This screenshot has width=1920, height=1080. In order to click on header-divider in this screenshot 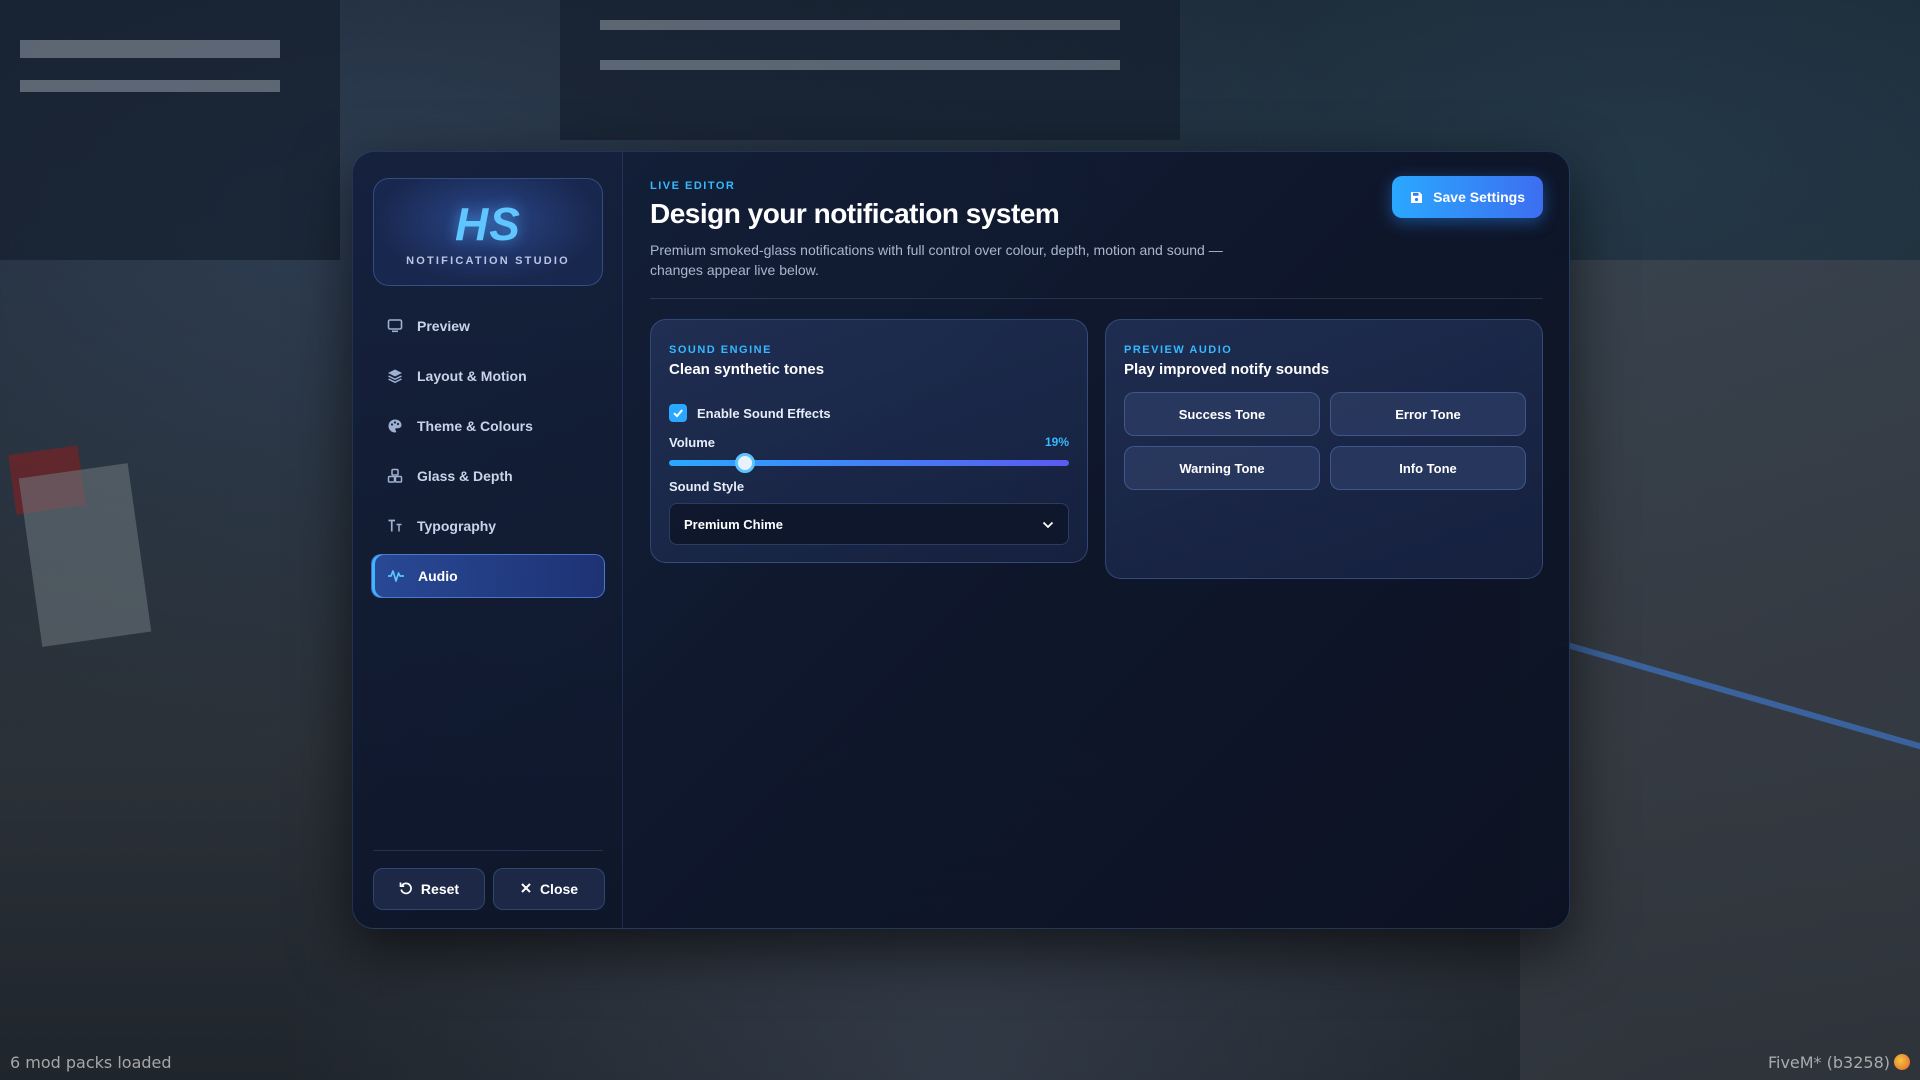, I will do `click(1096, 298)`.